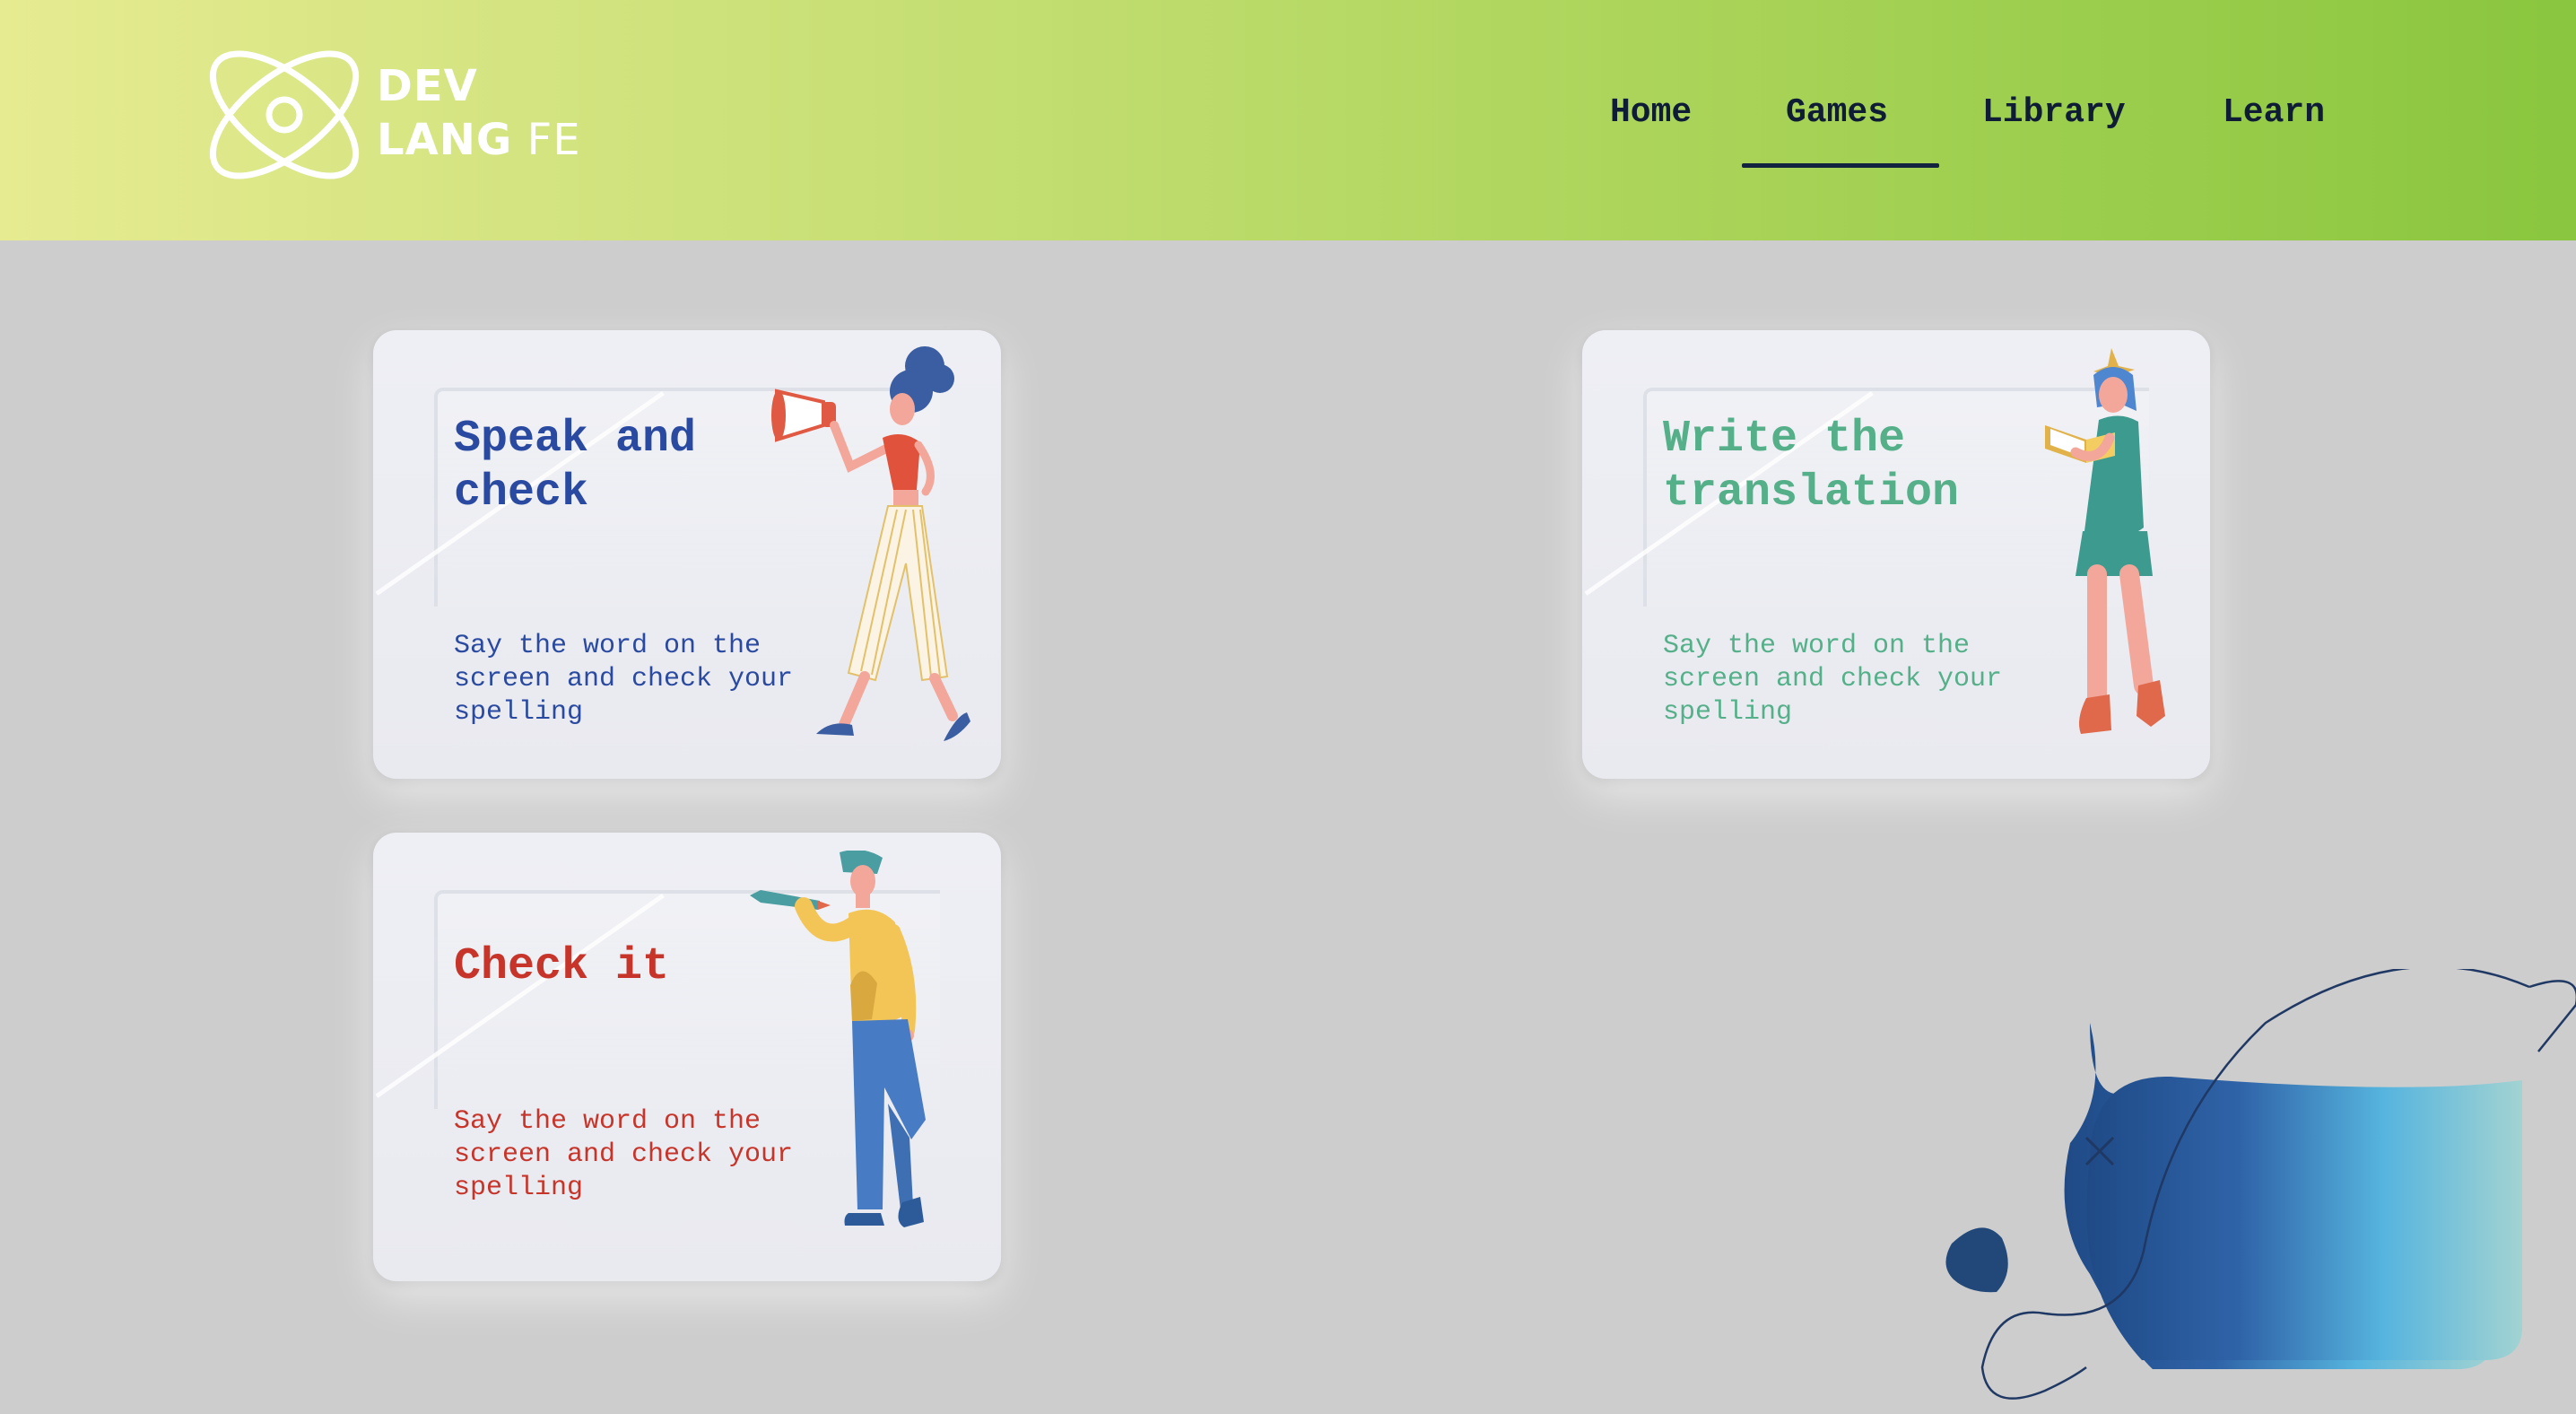 The width and height of the screenshot is (2576, 1414). I want to click on brand-line2: LANG FE, so click(479, 140).